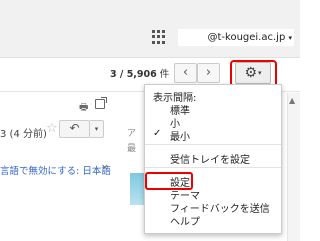 The height and width of the screenshot is (241, 320). Describe the element at coordinates (185, 220) in the screenshot. I see `menu-item-help: ヘルプ` at that location.